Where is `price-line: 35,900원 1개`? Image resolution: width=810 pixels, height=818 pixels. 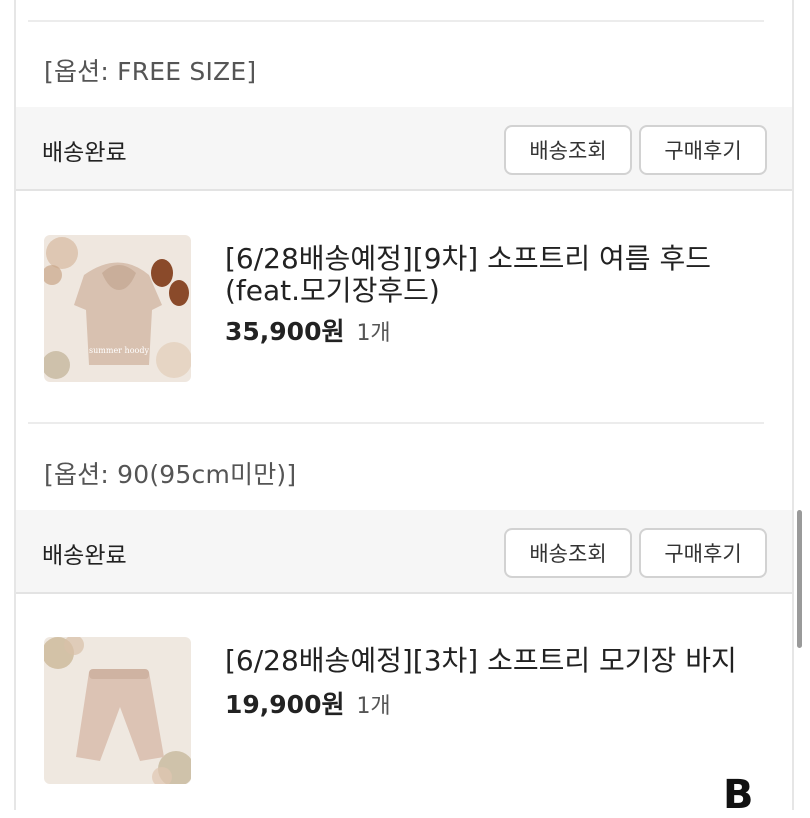
price-line: 35,900원 1개 is located at coordinates (308, 330).